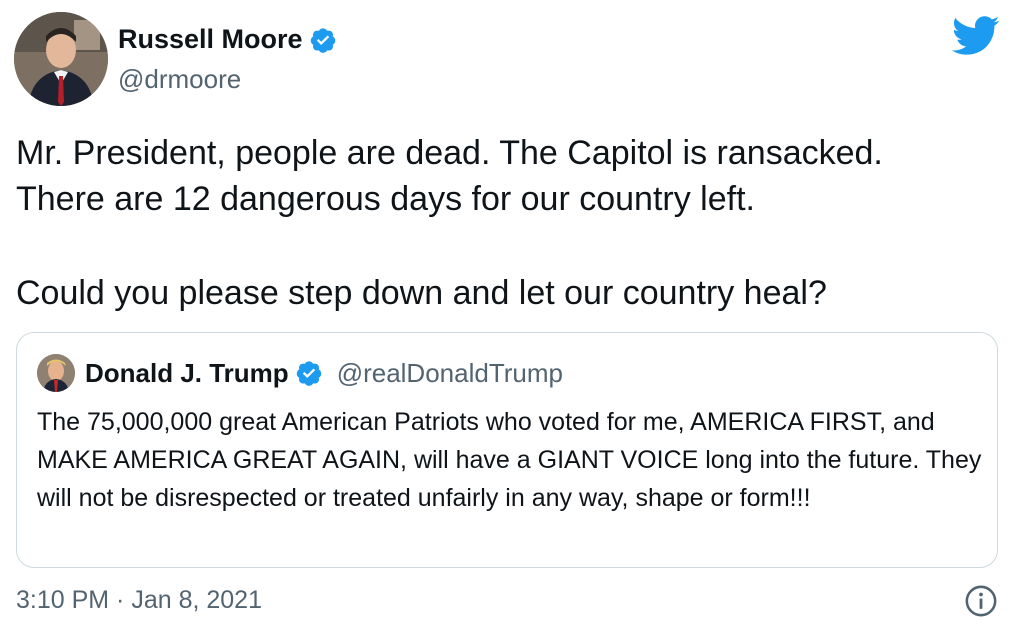 Image resolution: width=1024 pixels, height=630 pixels. Describe the element at coordinates (187, 372) in the screenshot. I see `quoted-author-name: Donald J. Trump` at that location.